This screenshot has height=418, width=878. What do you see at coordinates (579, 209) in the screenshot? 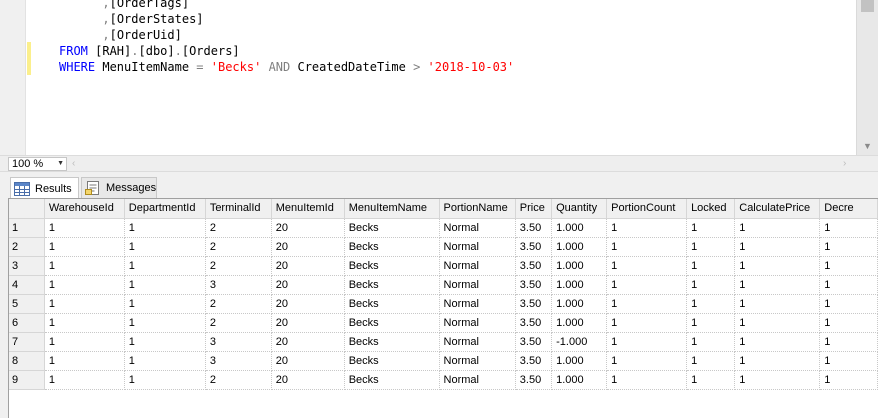
I see `column-header: Quantity` at bounding box center [579, 209].